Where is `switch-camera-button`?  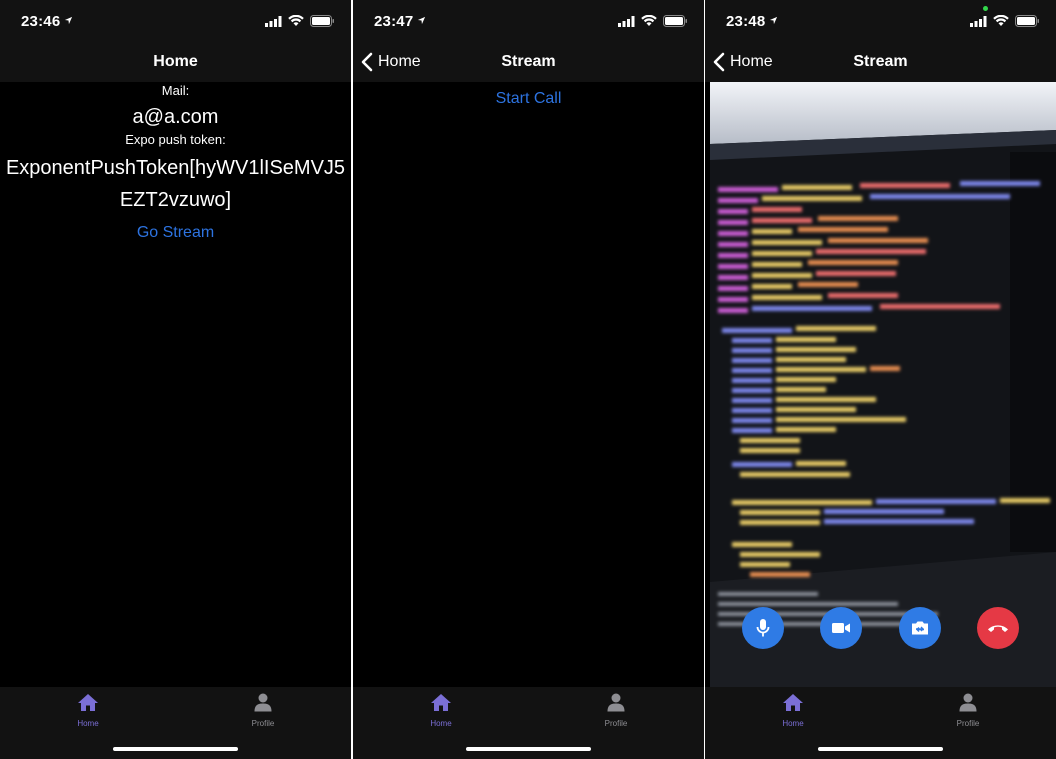 switch-camera-button is located at coordinates (920, 628).